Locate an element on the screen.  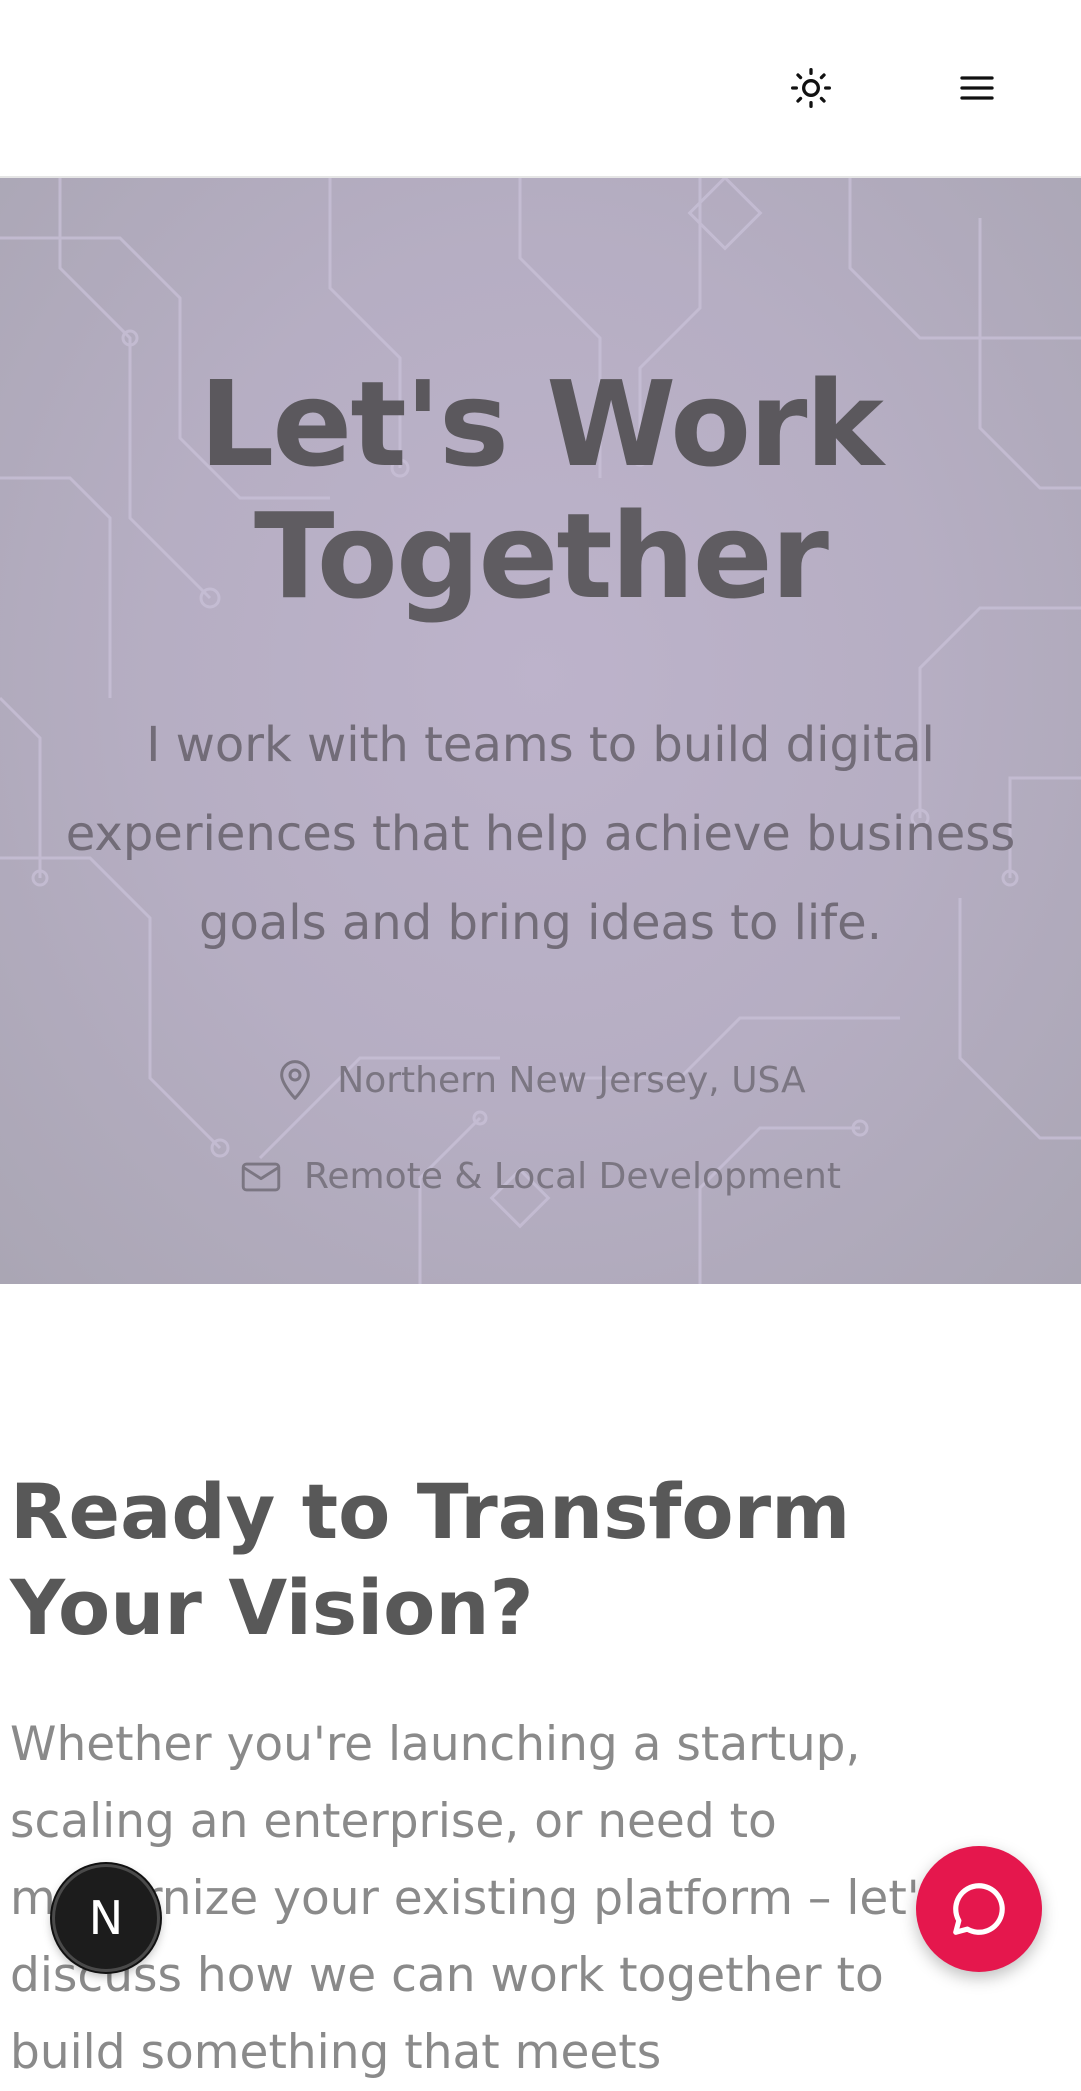
availability-text: Remote & Local Development is located at coordinates (572, 1176).